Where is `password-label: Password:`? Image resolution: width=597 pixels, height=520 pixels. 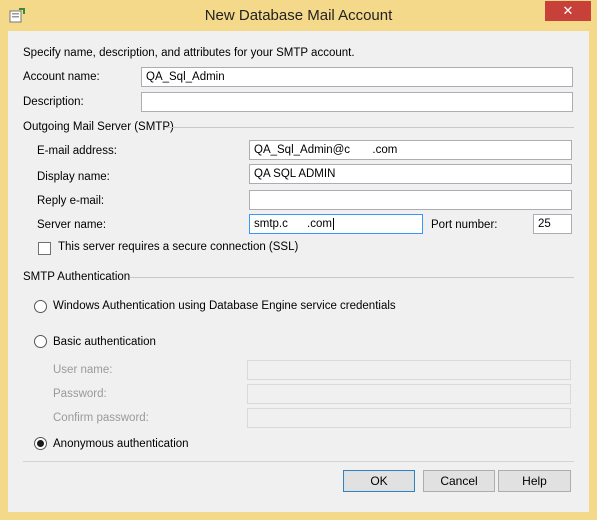 password-label: Password: is located at coordinates (80, 394).